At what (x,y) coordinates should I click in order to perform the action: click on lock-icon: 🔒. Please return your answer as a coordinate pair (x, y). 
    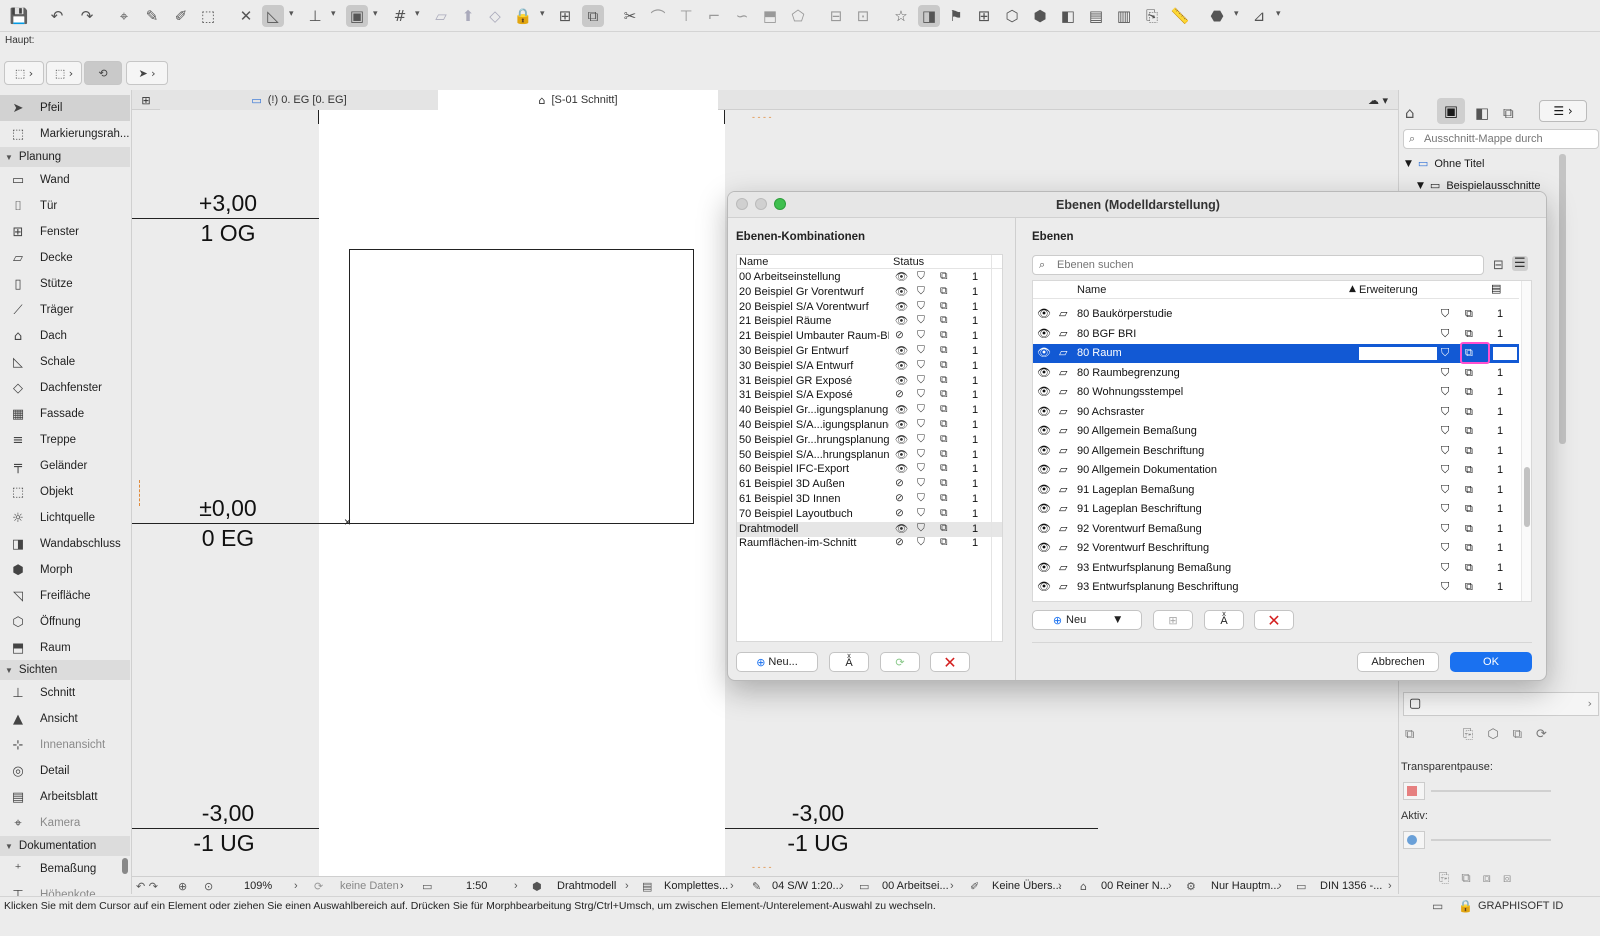
    Looking at the image, I should click on (1465, 906).